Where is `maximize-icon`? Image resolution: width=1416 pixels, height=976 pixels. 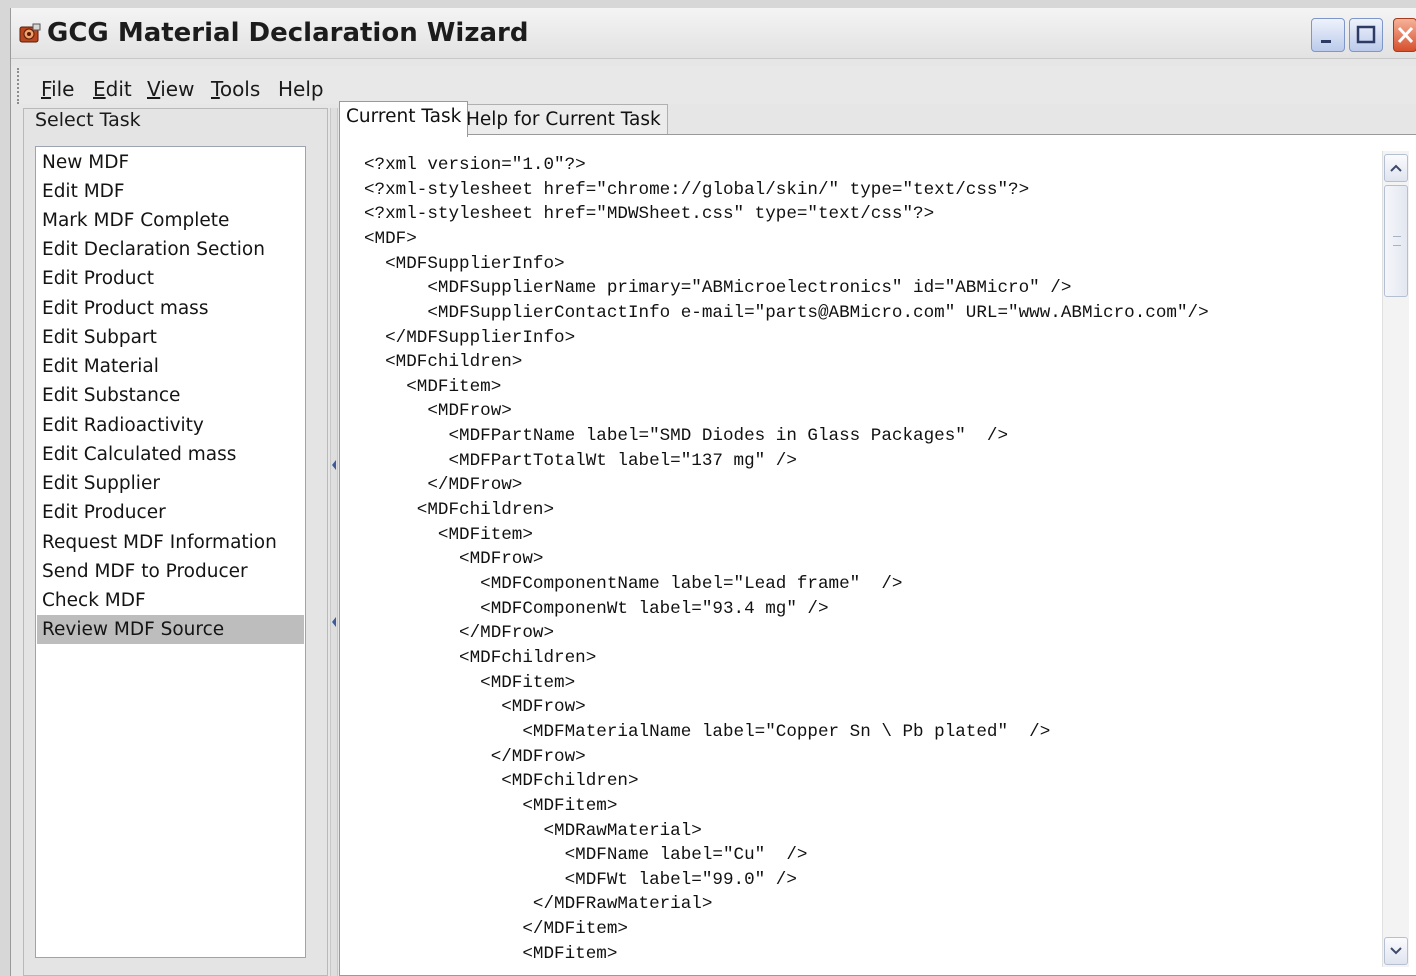 maximize-icon is located at coordinates (1366, 34).